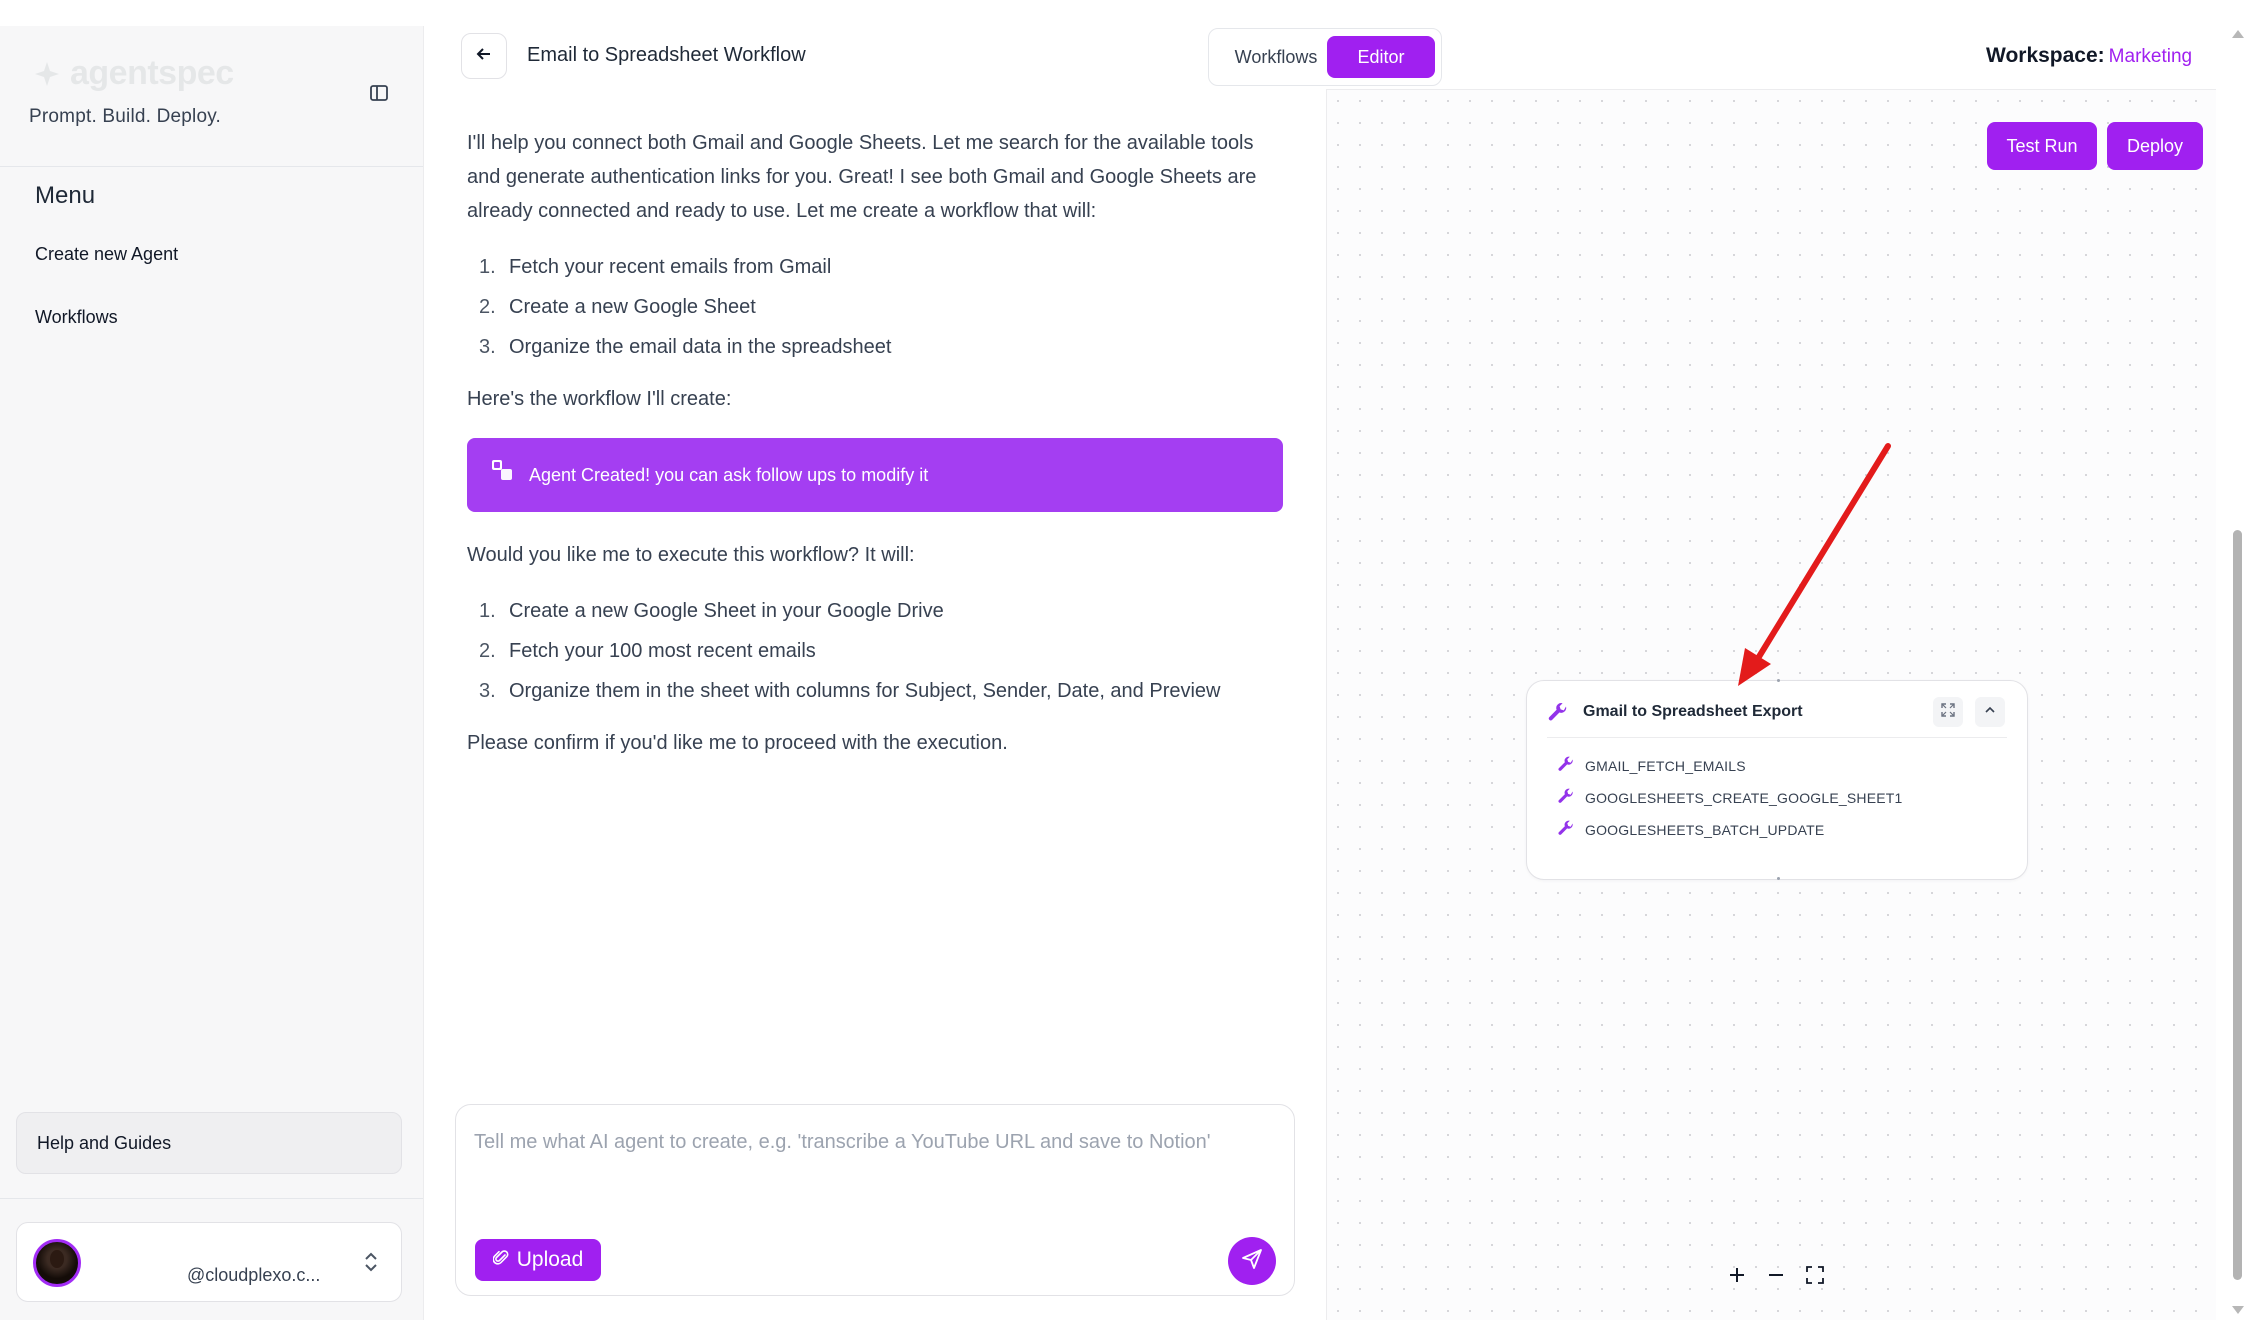 This screenshot has height=1320, width=2248. Describe the element at coordinates (1771, 89) in the screenshot. I see `header-divider` at that location.